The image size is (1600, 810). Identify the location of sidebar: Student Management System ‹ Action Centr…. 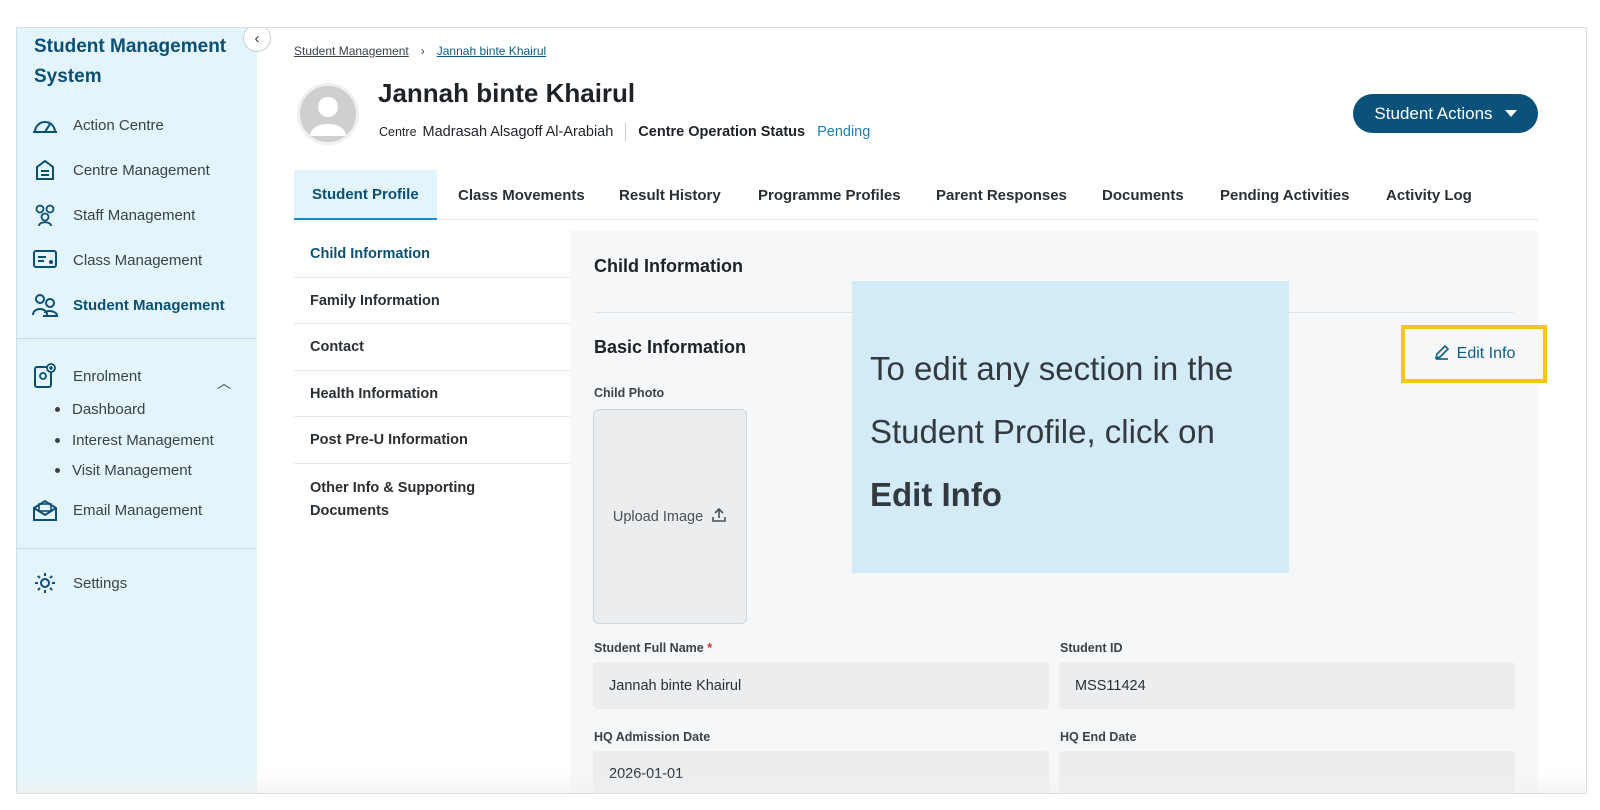
(144, 410).